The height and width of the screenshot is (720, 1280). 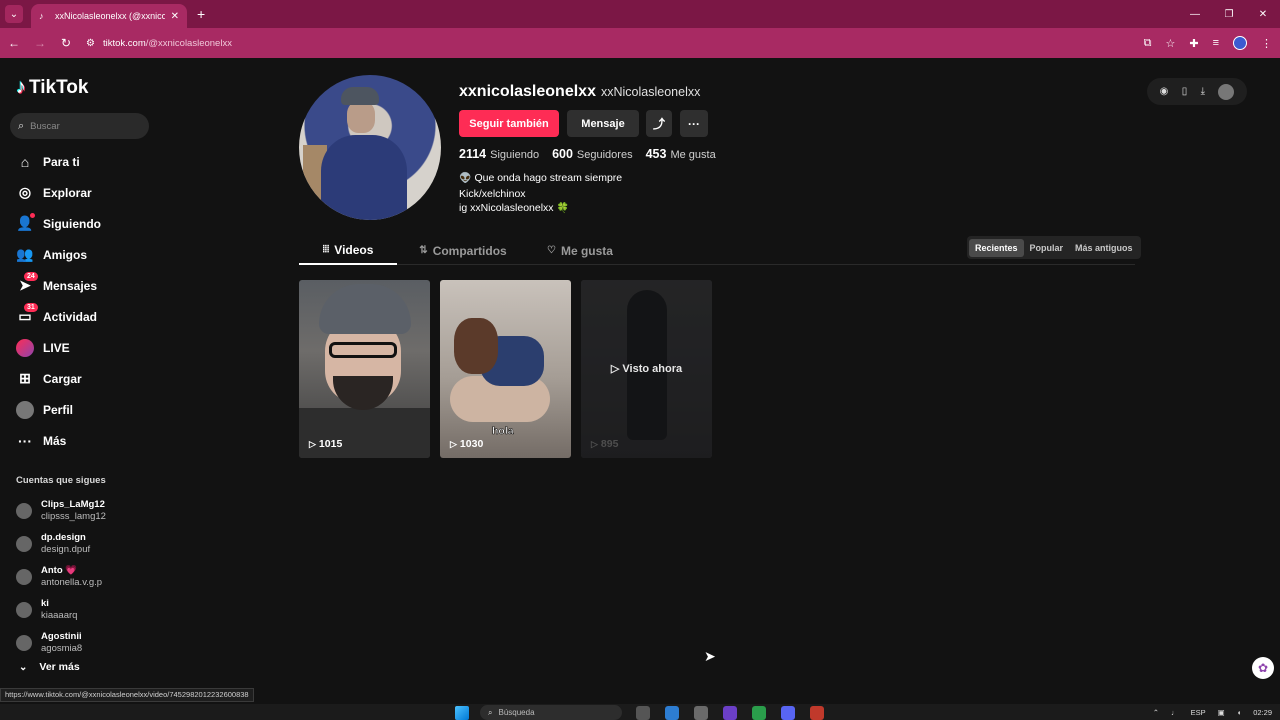 I want to click on following-account: dp.design design.dpuf, so click(x=61, y=543).